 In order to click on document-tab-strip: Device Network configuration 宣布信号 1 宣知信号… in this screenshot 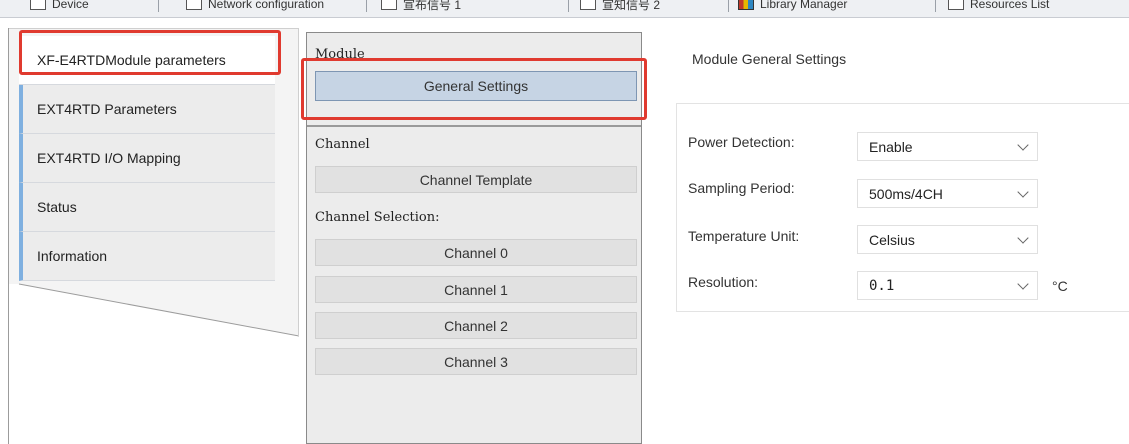, I will do `click(564, 9)`.